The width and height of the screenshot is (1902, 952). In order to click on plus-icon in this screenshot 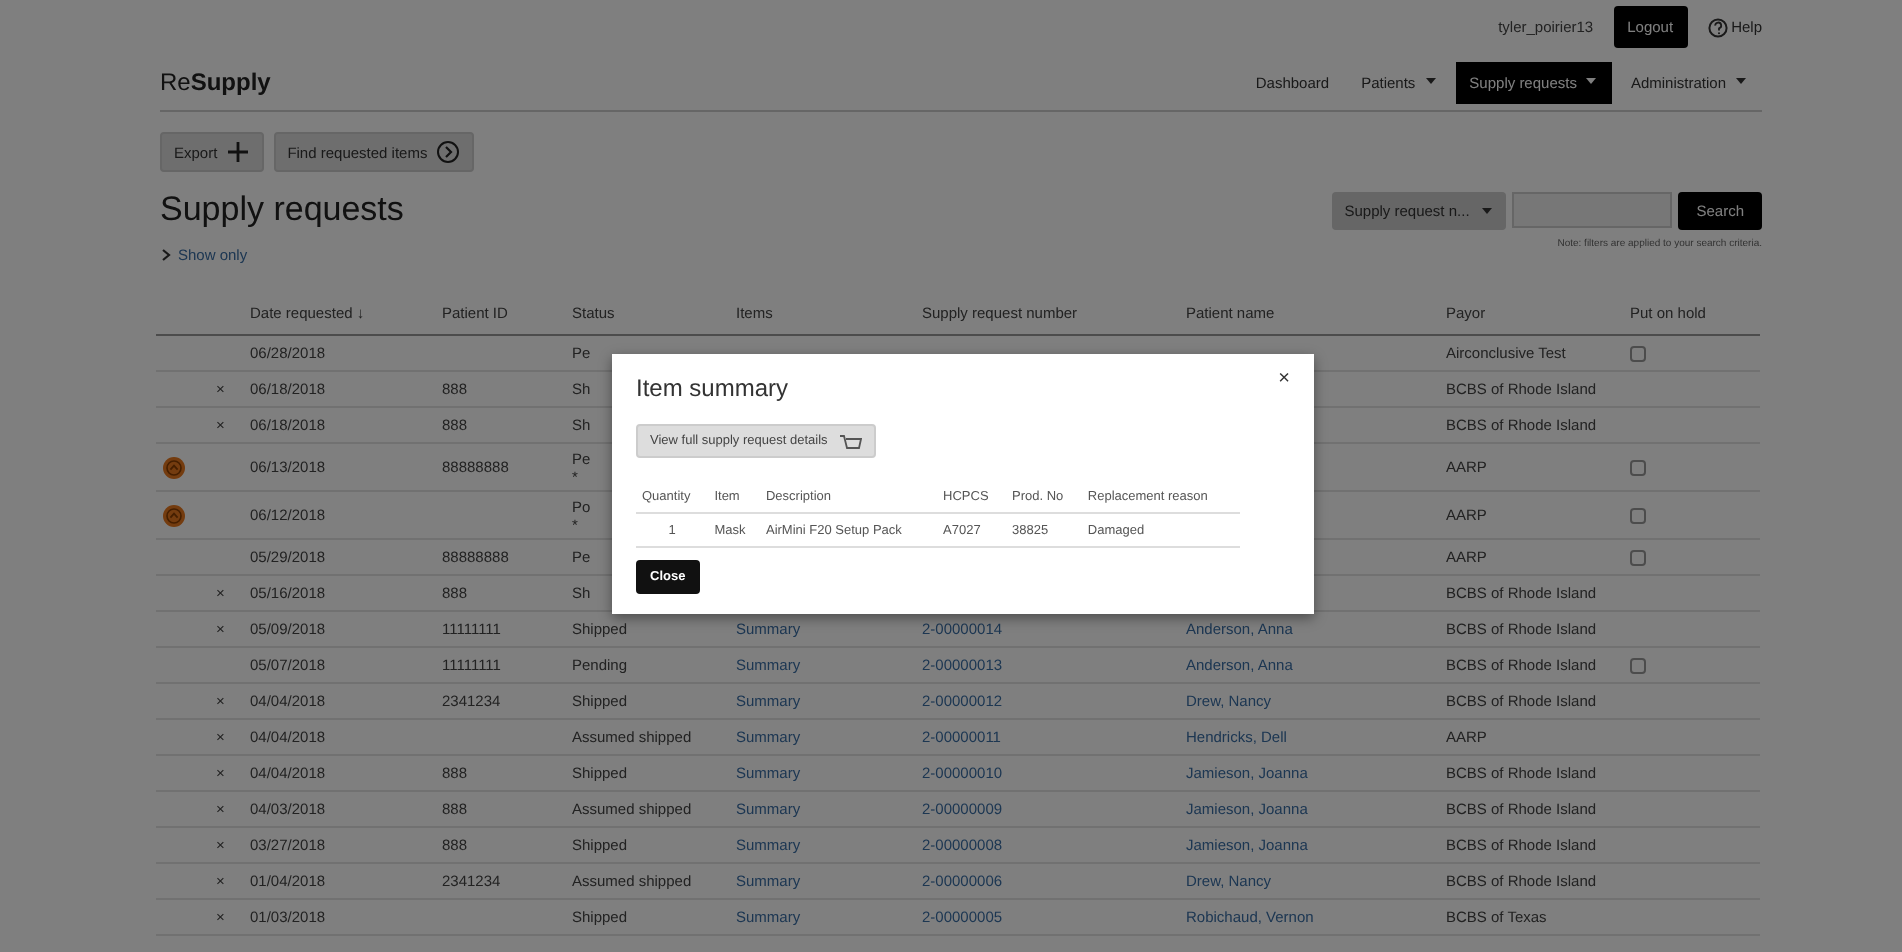, I will do `click(237, 152)`.